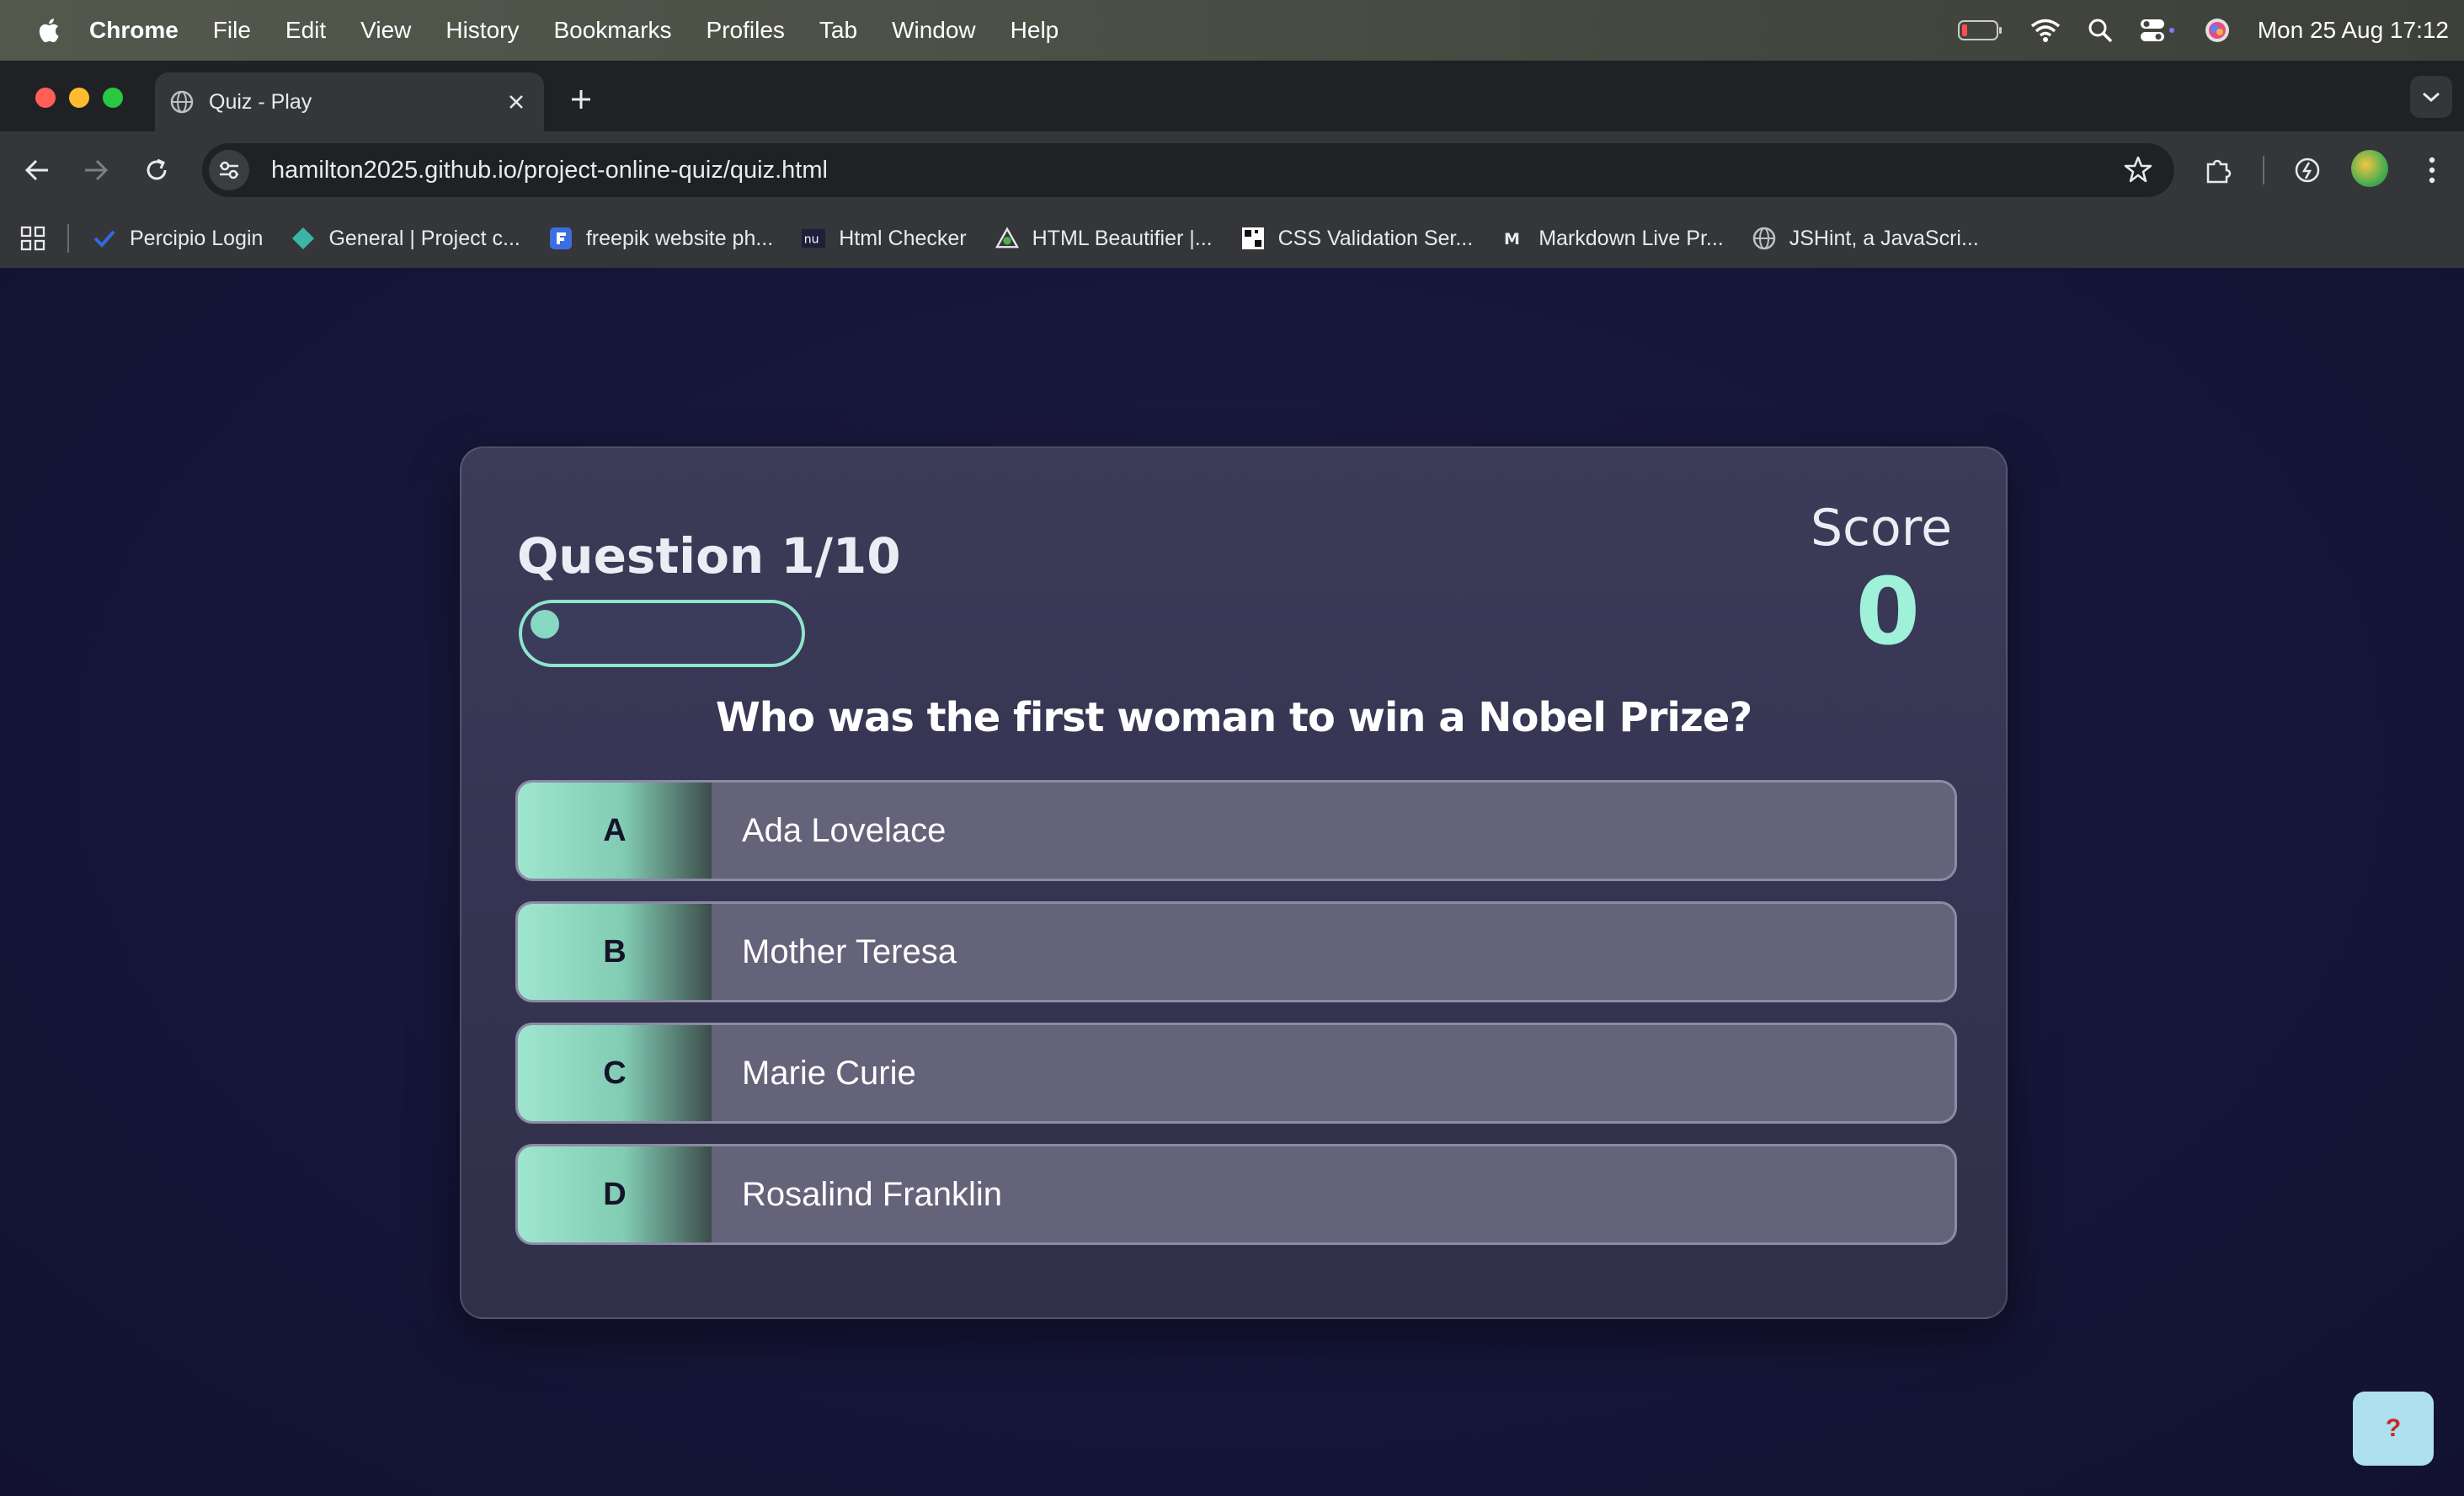 This screenshot has width=2464, height=1496. I want to click on window-minimize-button, so click(79, 98).